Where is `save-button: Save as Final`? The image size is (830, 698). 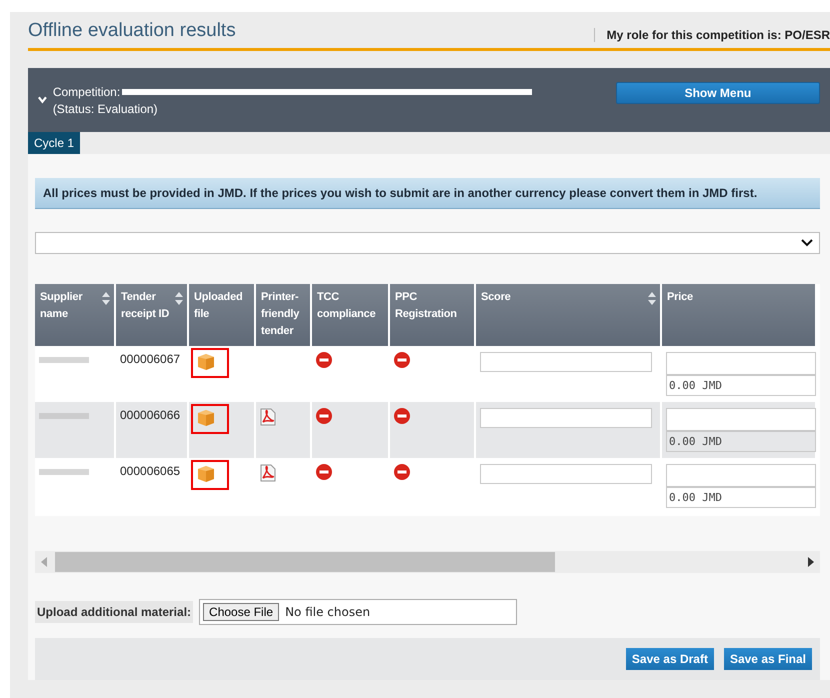
save-button: Save as Final is located at coordinates (768, 659).